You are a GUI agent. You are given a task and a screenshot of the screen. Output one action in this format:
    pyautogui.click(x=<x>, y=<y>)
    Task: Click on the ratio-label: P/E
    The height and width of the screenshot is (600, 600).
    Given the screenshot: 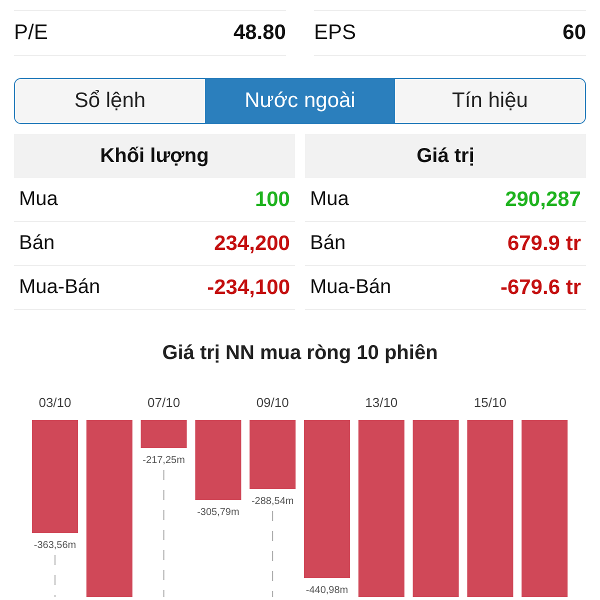 What is the action you would take?
    pyautogui.click(x=31, y=33)
    